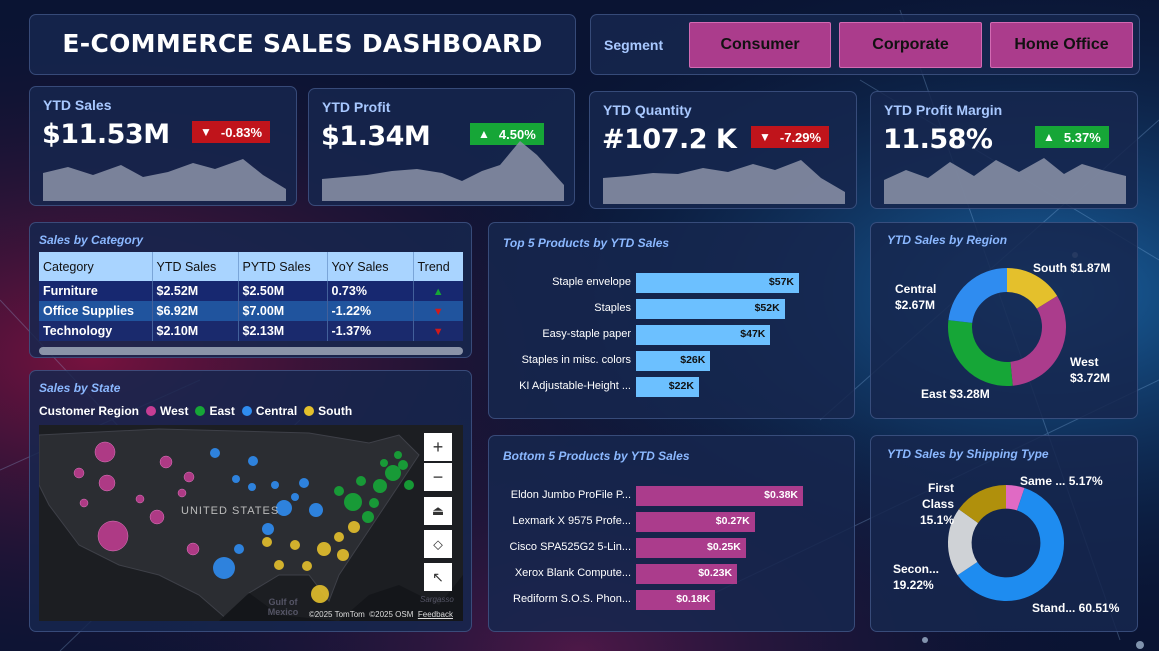 This screenshot has width=1159, height=651. I want to click on segment-label: Segment, so click(634, 45).